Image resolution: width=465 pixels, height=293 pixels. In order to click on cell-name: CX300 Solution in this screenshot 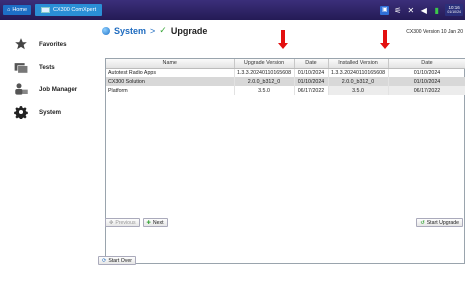, I will do `click(170, 81)`.